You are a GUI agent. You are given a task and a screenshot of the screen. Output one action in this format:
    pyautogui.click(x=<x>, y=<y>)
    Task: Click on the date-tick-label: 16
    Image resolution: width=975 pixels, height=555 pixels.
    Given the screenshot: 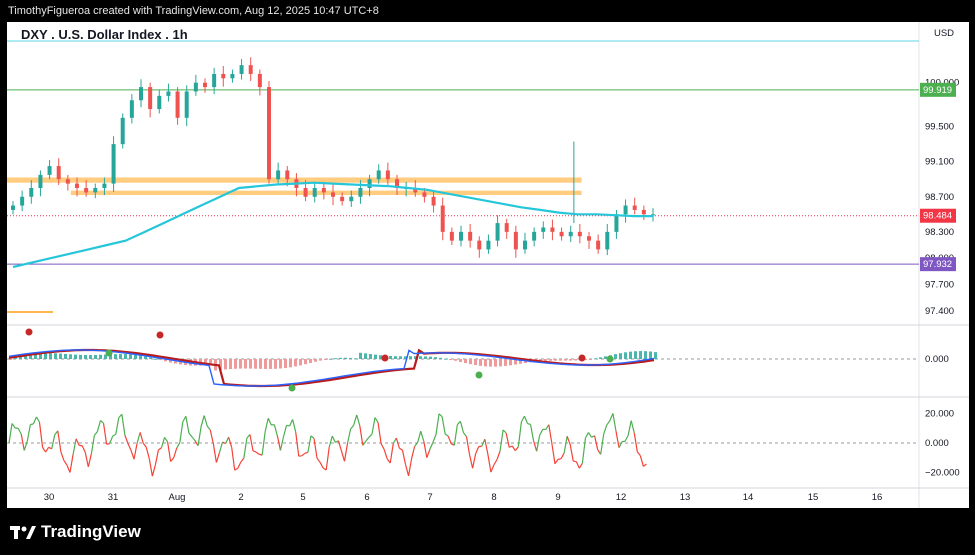 What is the action you would take?
    pyautogui.click(x=877, y=497)
    